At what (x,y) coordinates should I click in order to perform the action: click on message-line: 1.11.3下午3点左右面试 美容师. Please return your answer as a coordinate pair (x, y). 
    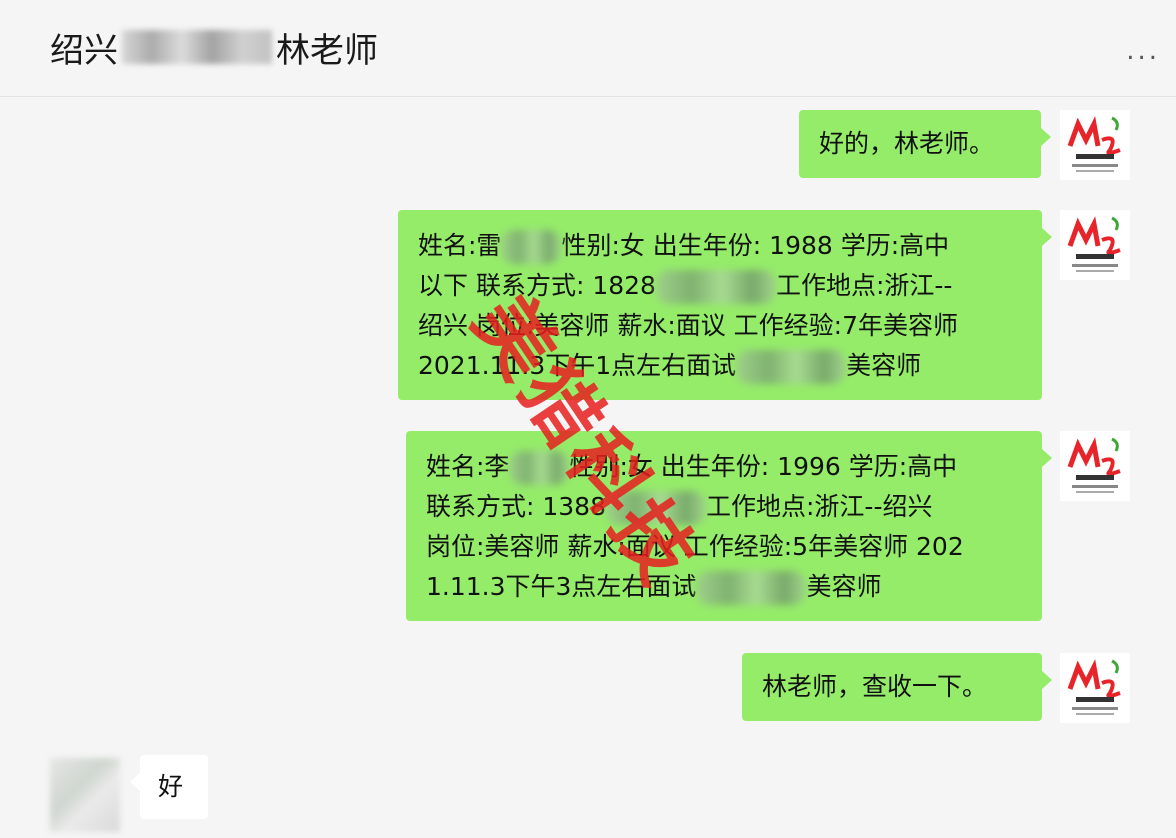
    Looking at the image, I should click on (724, 587).